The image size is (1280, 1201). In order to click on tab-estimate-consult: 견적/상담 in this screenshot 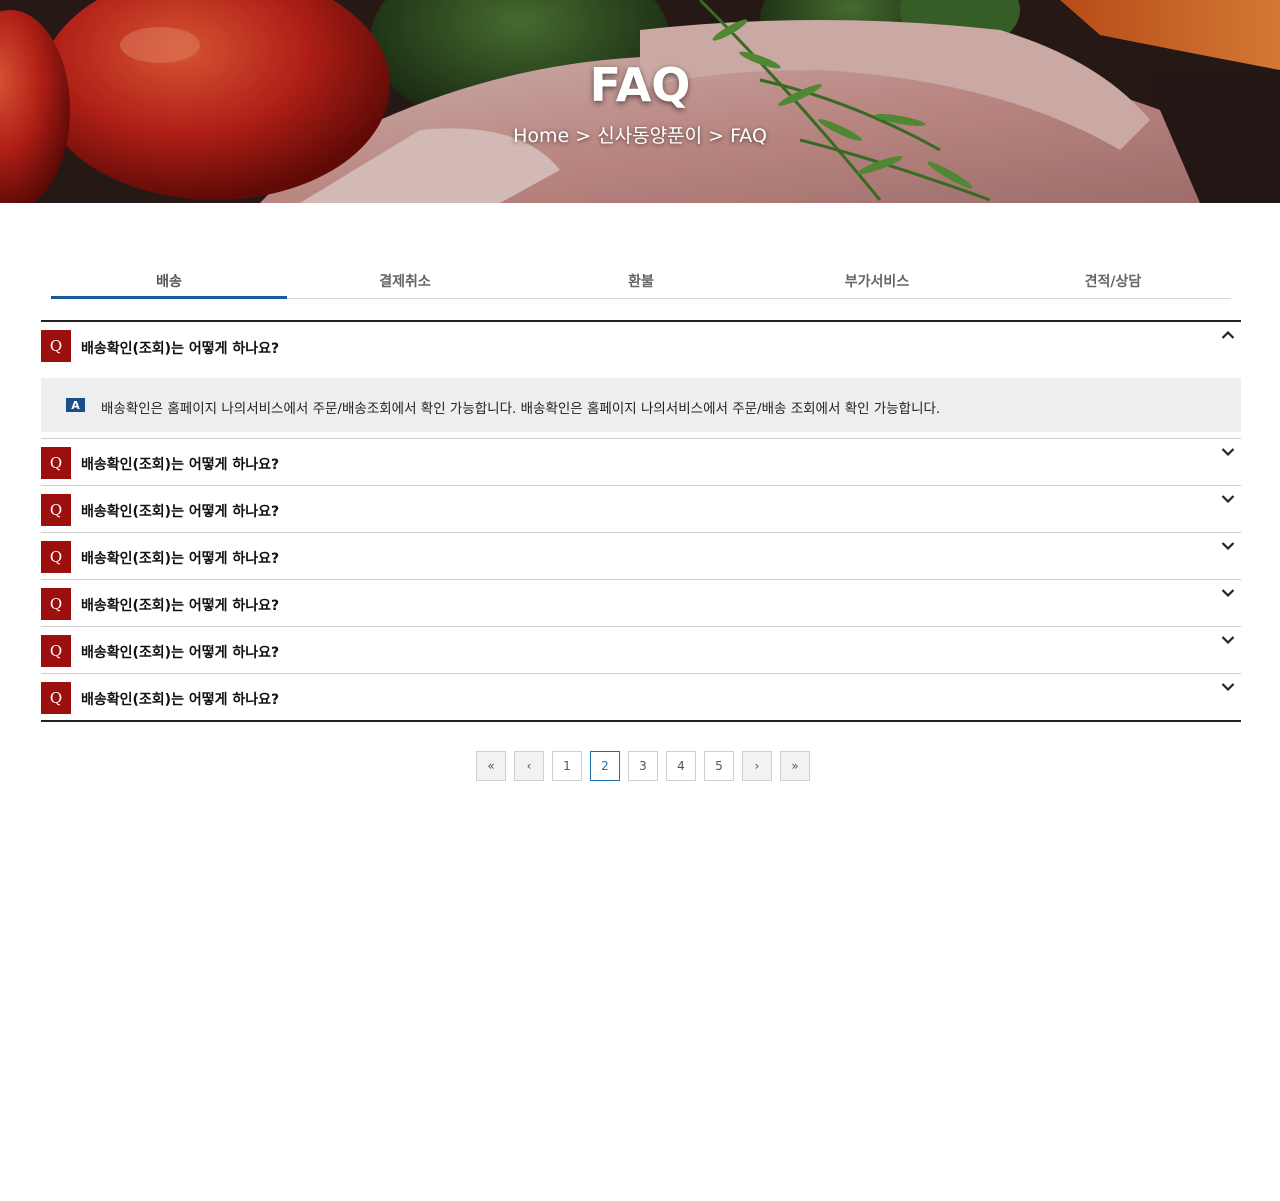, I will do `click(1113, 280)`.